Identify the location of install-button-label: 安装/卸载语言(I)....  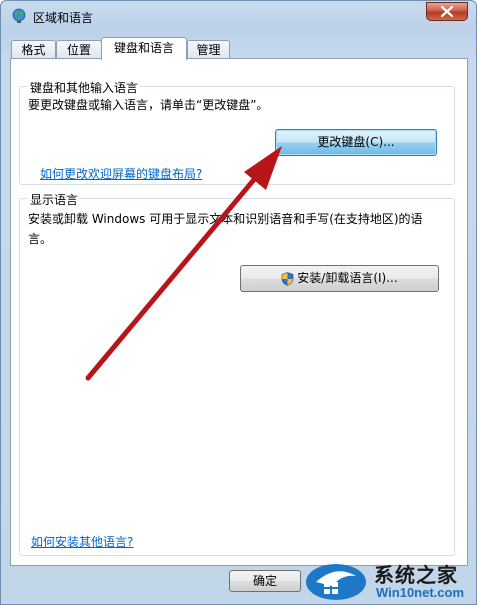
(347, 278).